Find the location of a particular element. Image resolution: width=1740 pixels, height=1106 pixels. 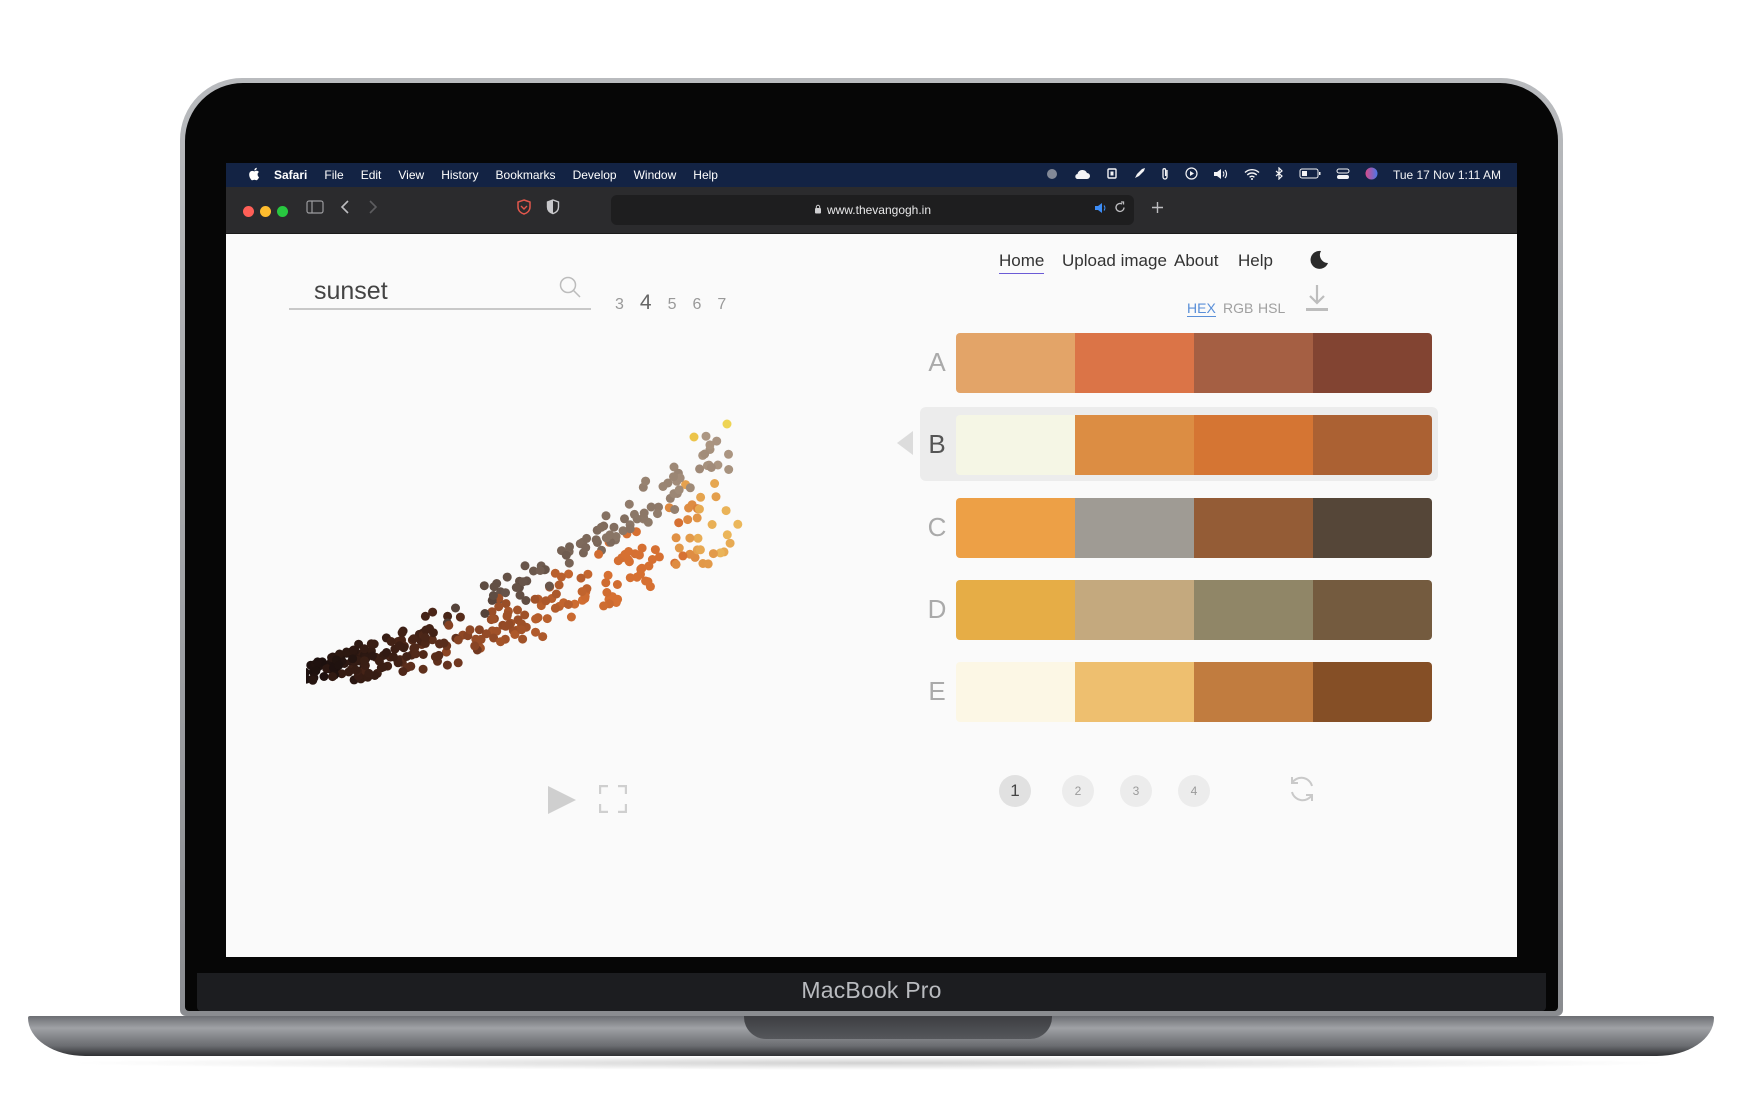

palette-row-a: A is located at coordinates (1180, 363).